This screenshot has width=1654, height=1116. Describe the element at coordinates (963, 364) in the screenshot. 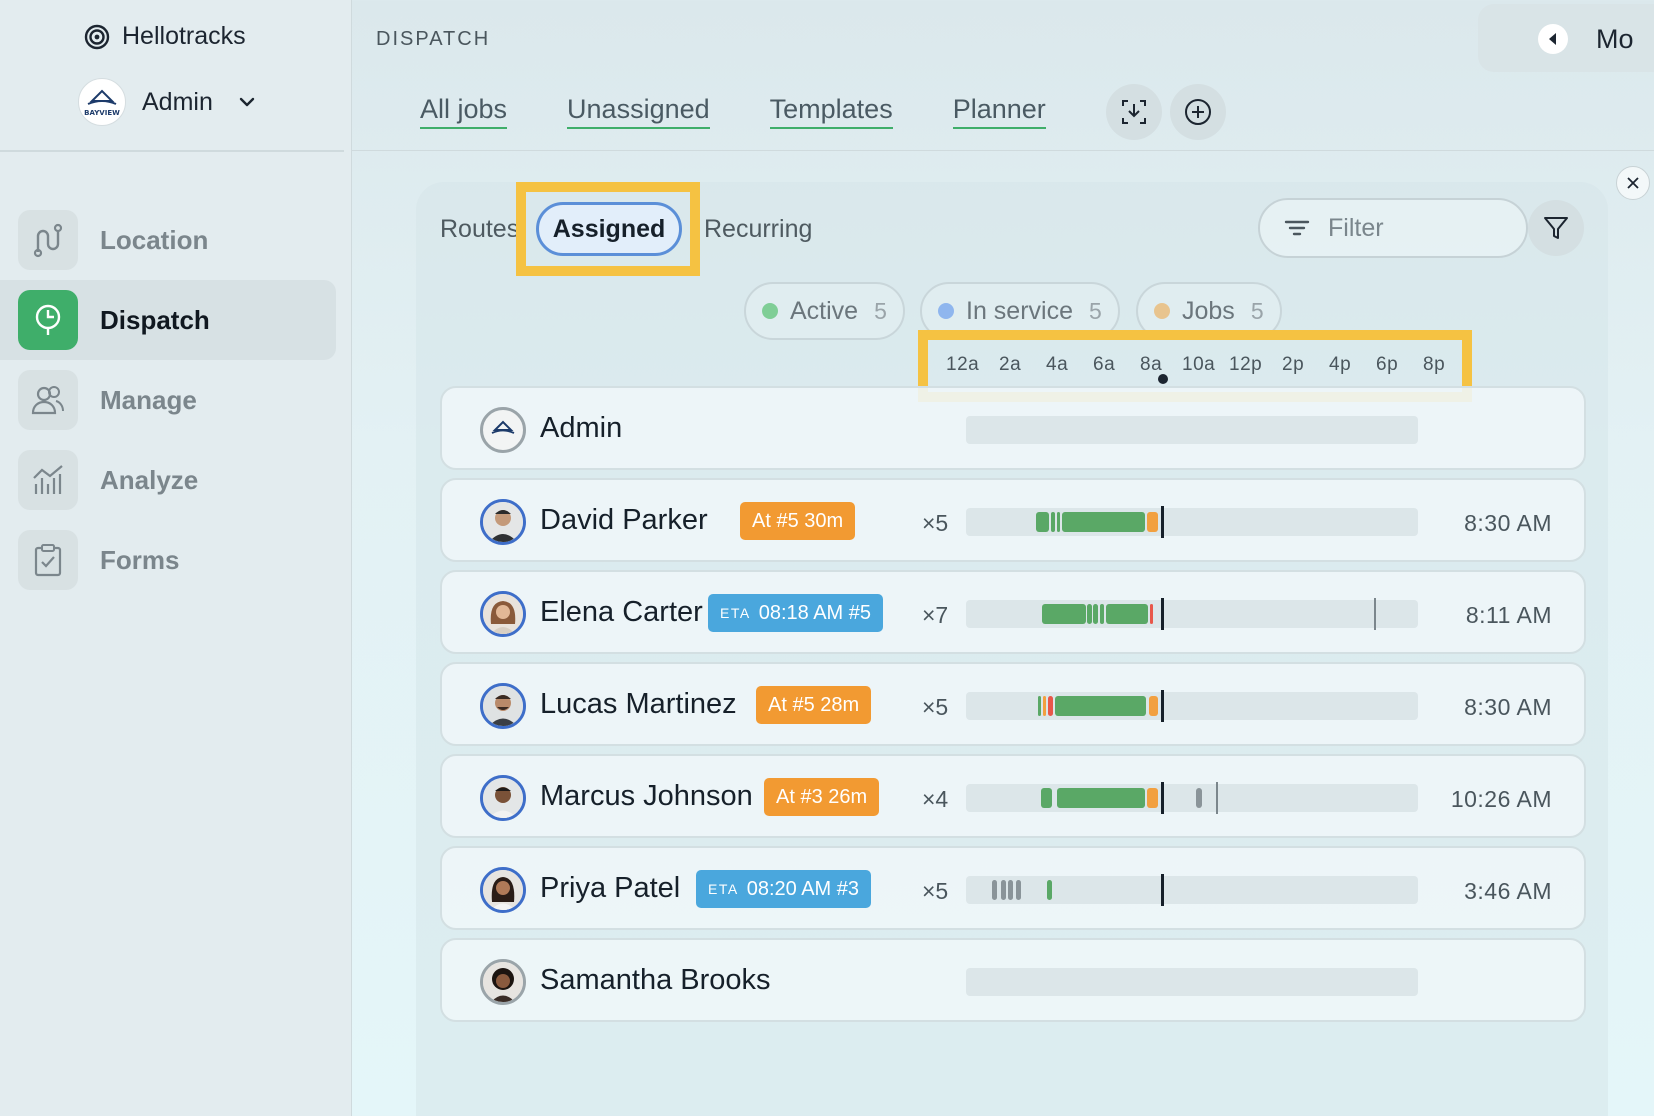

I see `axis-tick: 12a` at that location.